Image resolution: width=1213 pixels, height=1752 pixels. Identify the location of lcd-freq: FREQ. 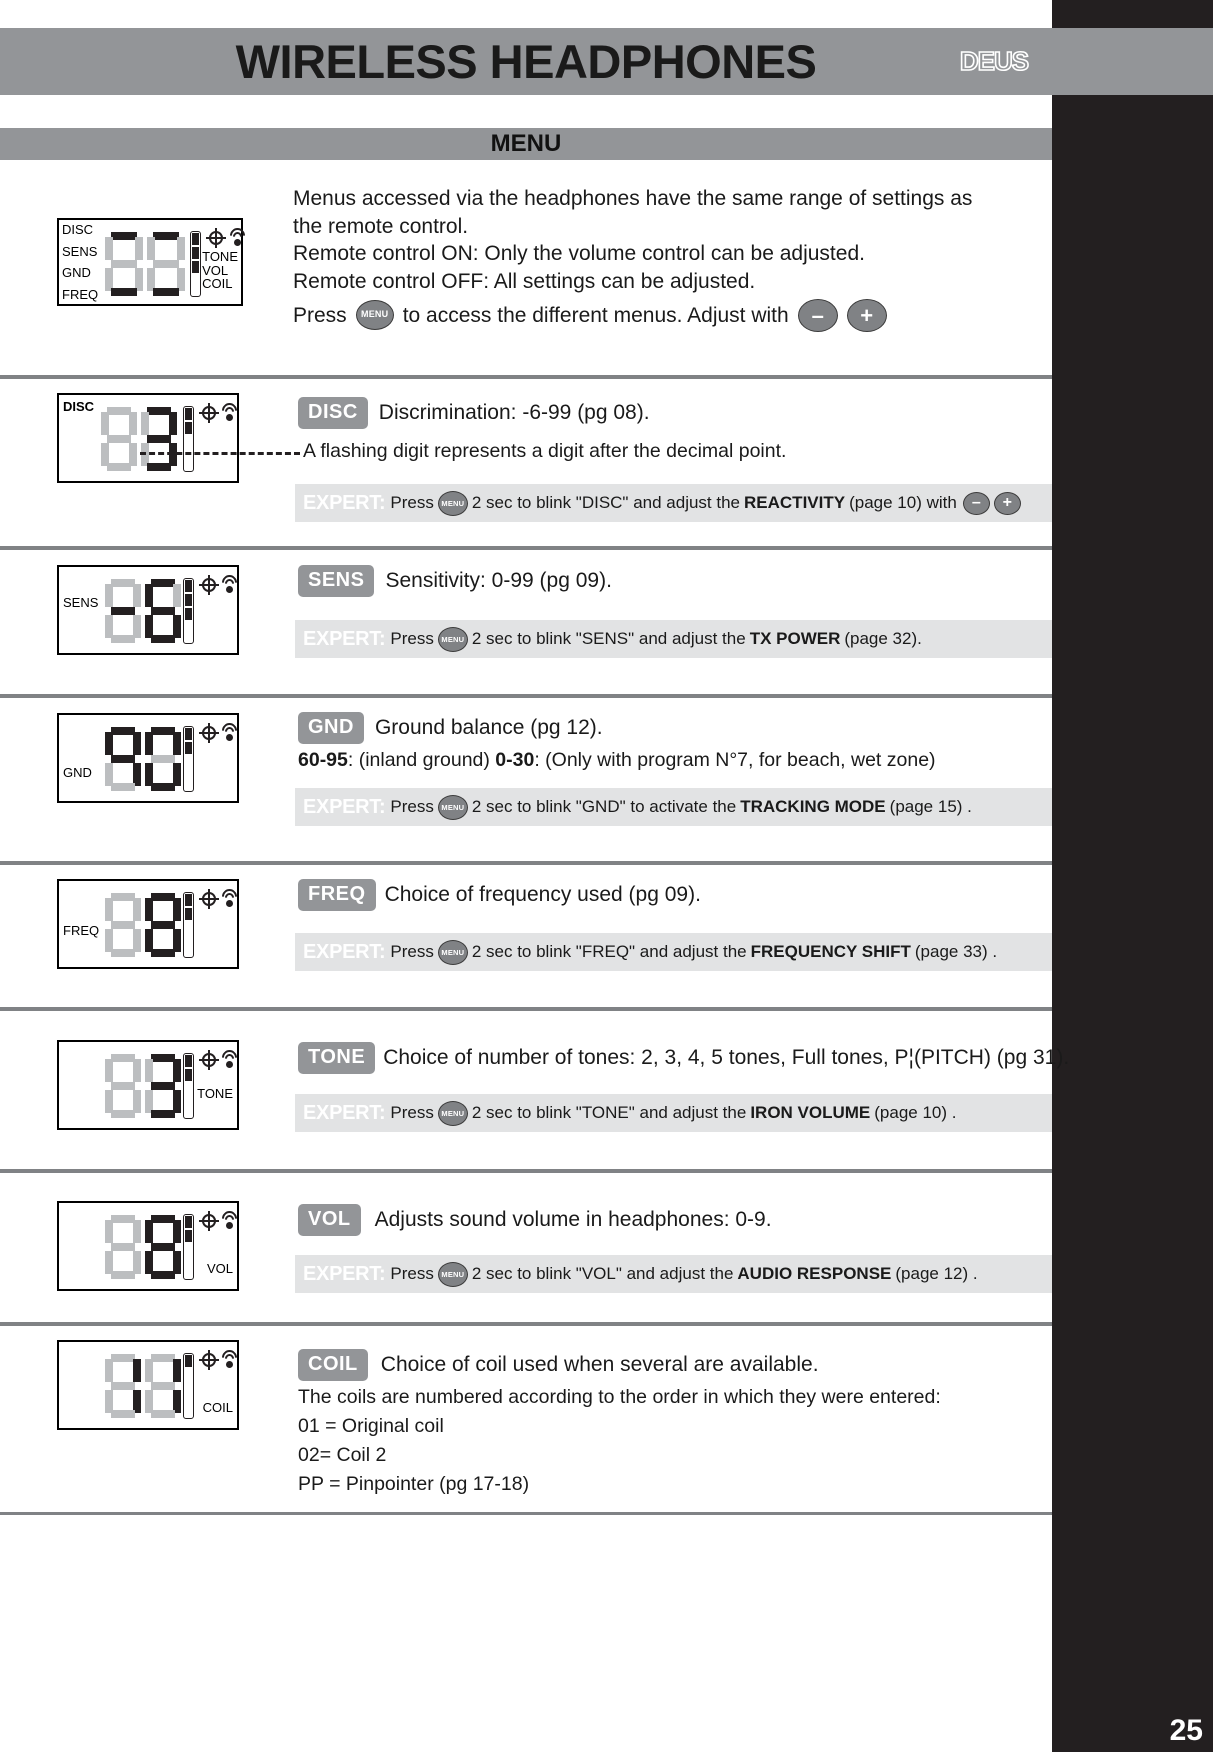
(149, 924).